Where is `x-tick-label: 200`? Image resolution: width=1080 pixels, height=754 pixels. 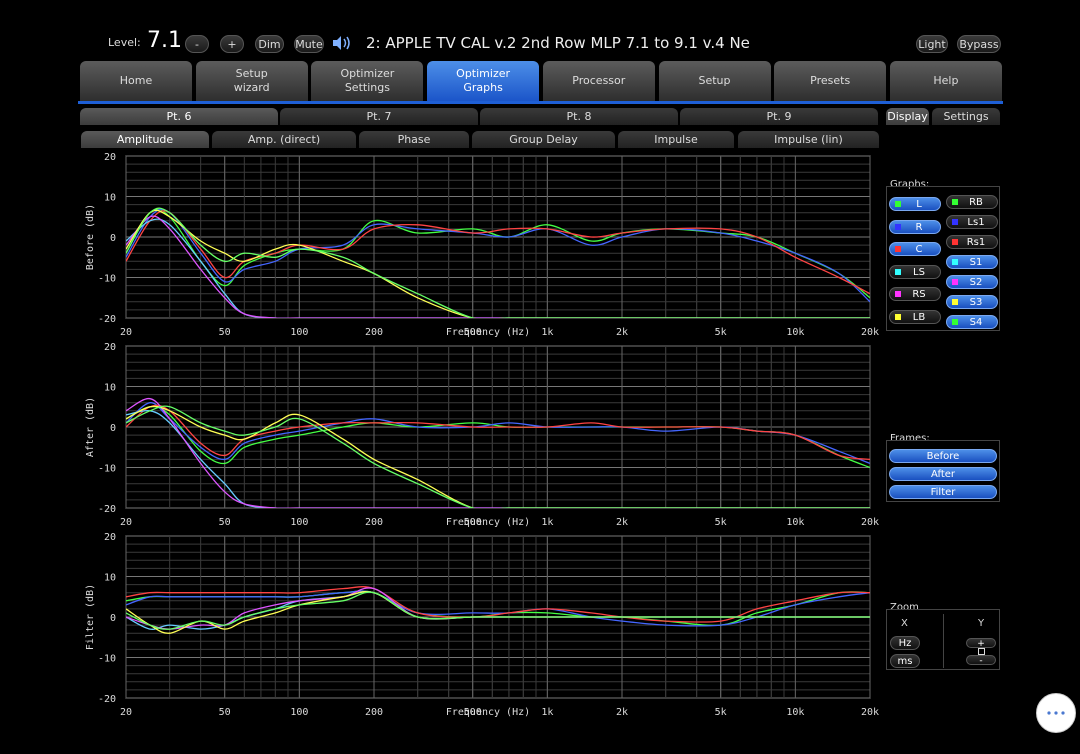 x-tick-label: 200 is located at coordinates (374, 332).